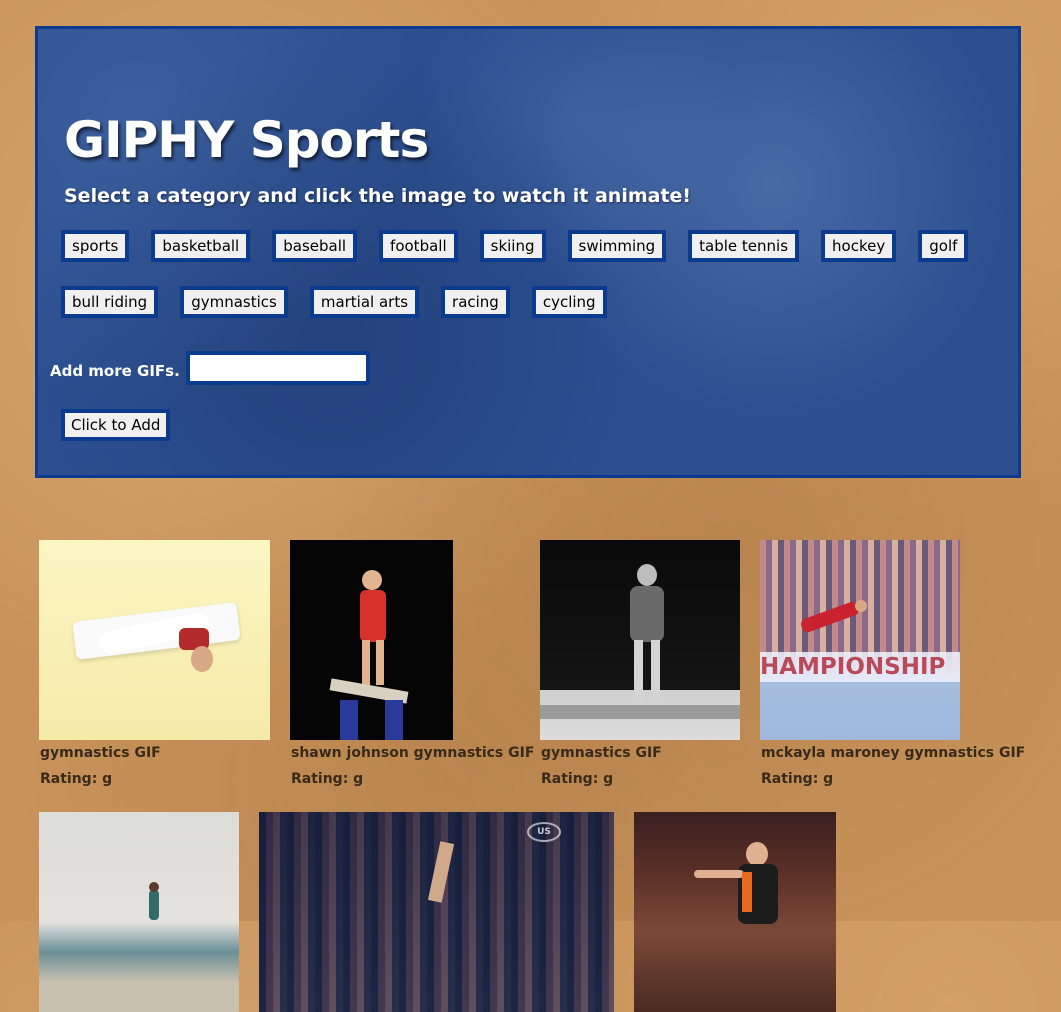 Image resolution: width=1061 pixels, height=1012 pixels. I want to click on gif-title: shawn johnson gymnastics GIF, so click(413, 753).